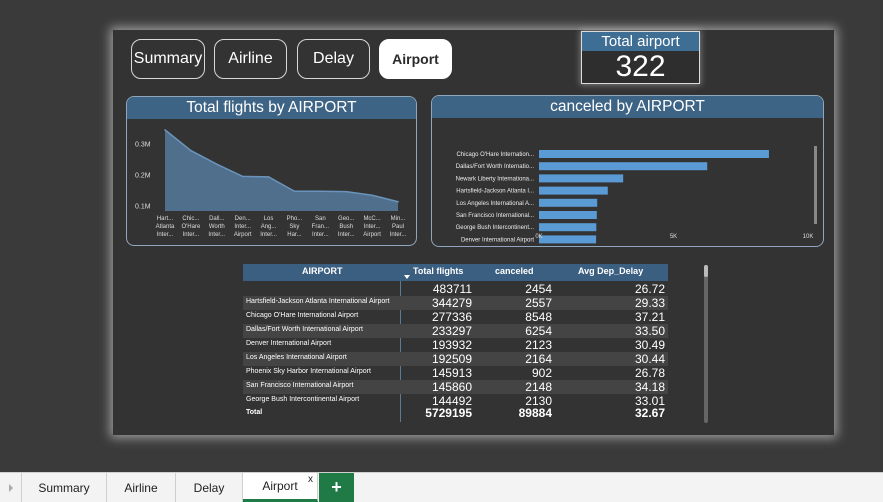 Image resolution: width=883 pixels, height=502 pixels. What do you see at coordinates (250, 59) in the screenshot?
I see `airline-button: Airline` at bounding box center [250, 59].